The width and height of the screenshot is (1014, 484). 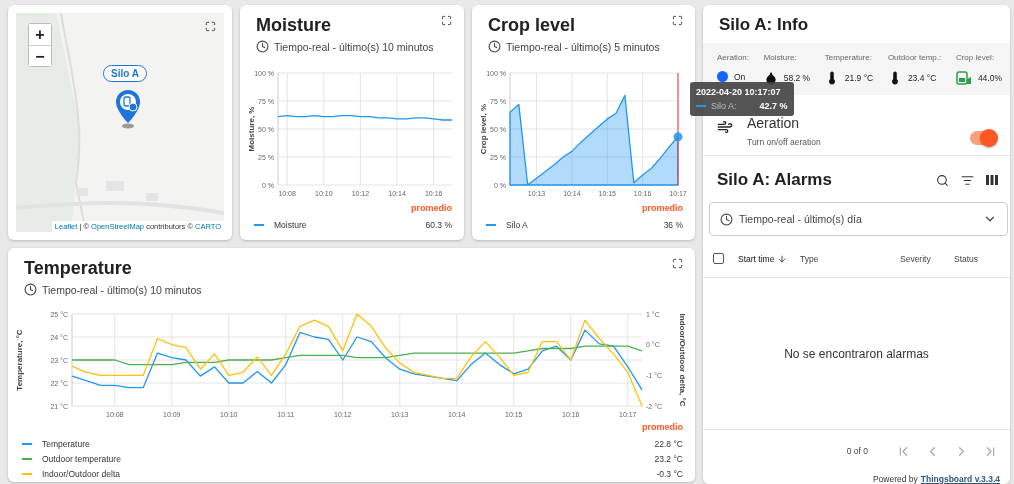 I want to click on aeration-toggle, so click(x=983, y=138).